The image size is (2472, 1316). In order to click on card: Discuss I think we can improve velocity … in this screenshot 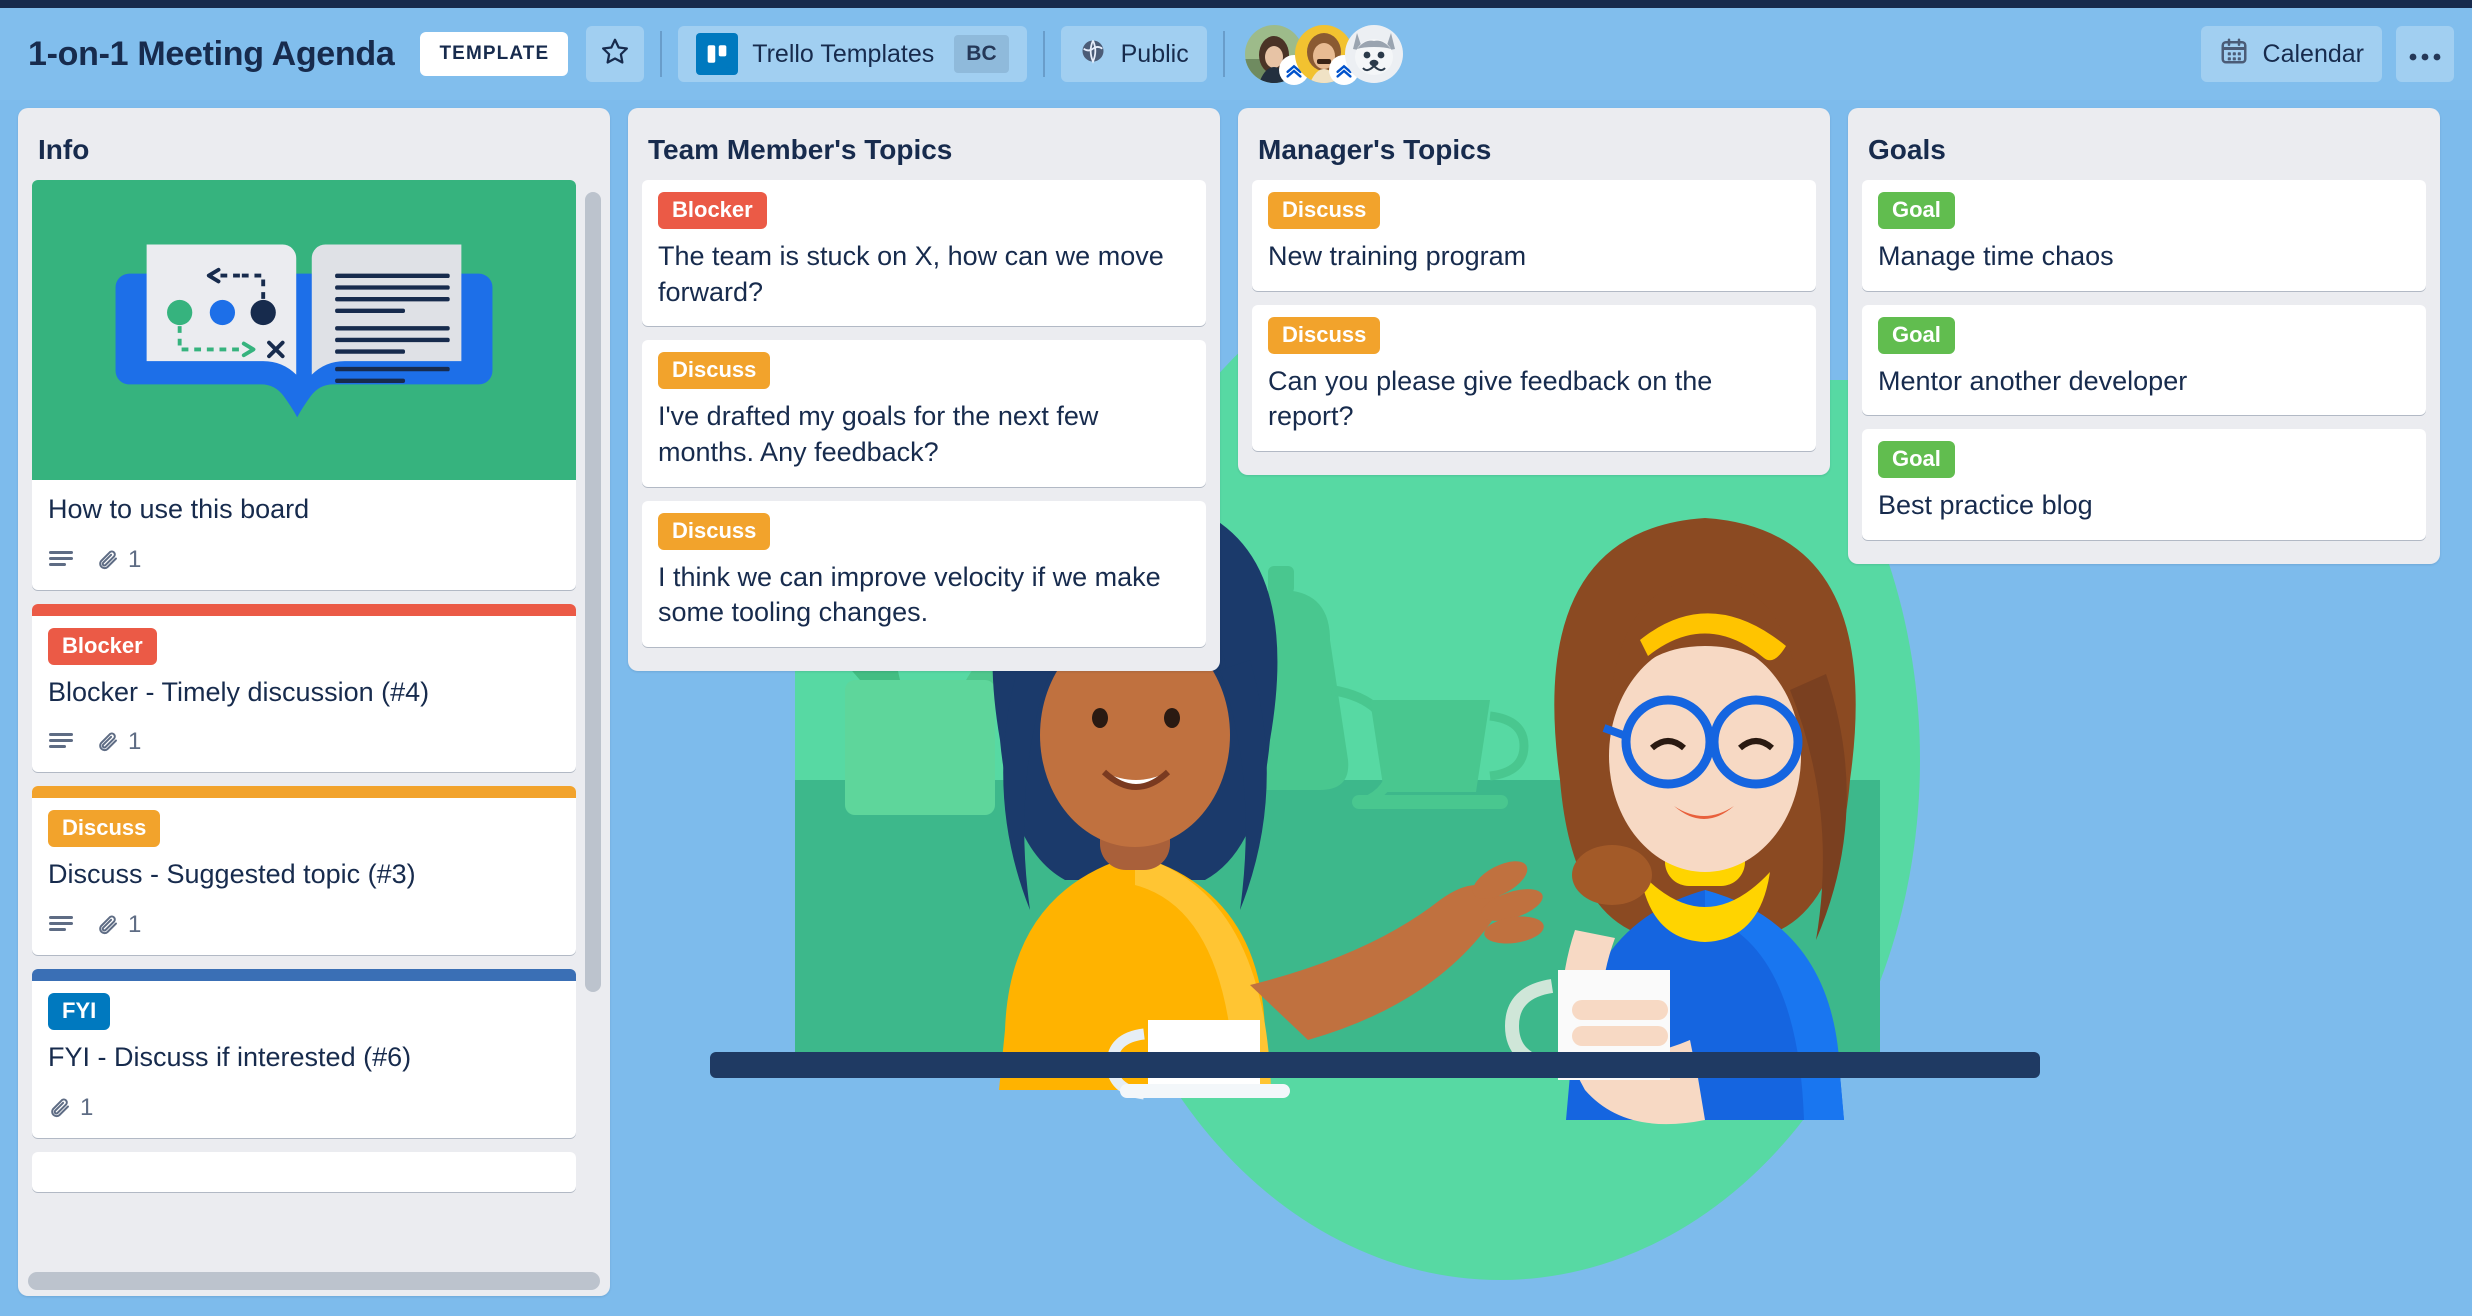, I will do `click(924, 573)`.